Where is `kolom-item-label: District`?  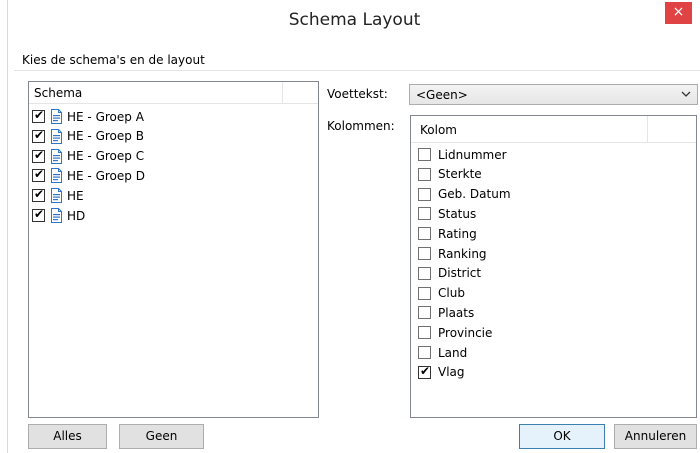 kolom-item-label: District is located at coordinates (460, 273).